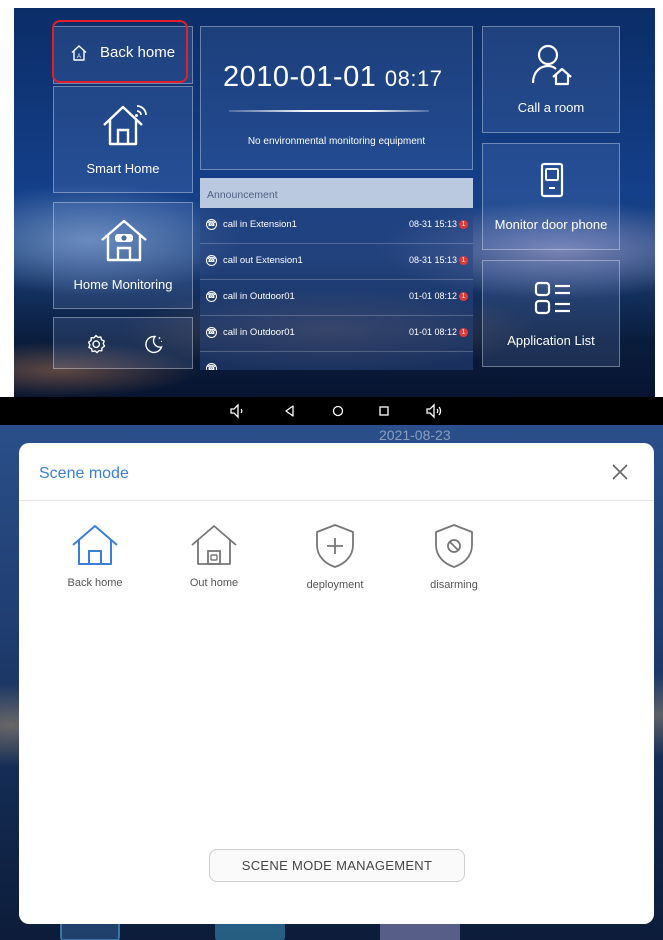  What do you see at coordinates (336, 141) in the screenshot?
I see `environment-status: No environmental monitoring equipment` at bounding box center [336, 141].